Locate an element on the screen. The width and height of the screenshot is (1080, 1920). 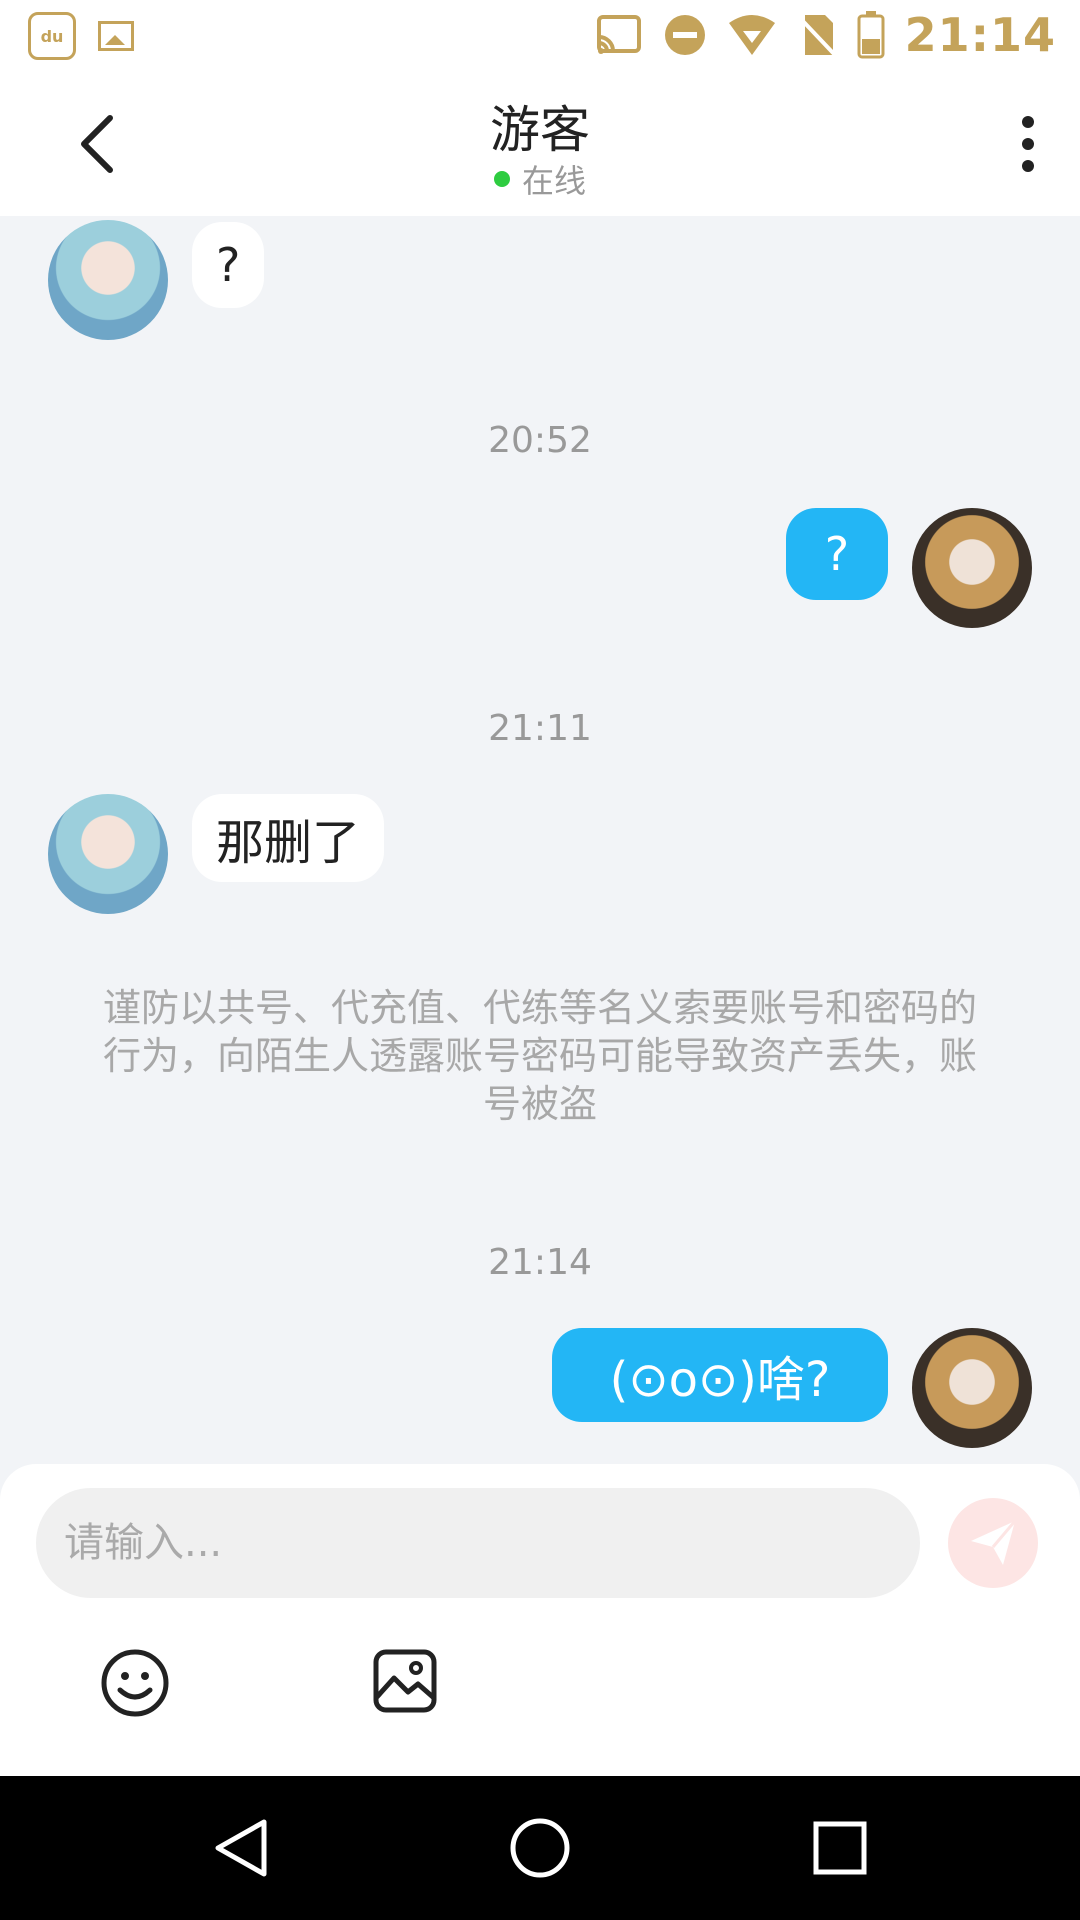
online-status: 在线 is located at coordinates (540, 179).